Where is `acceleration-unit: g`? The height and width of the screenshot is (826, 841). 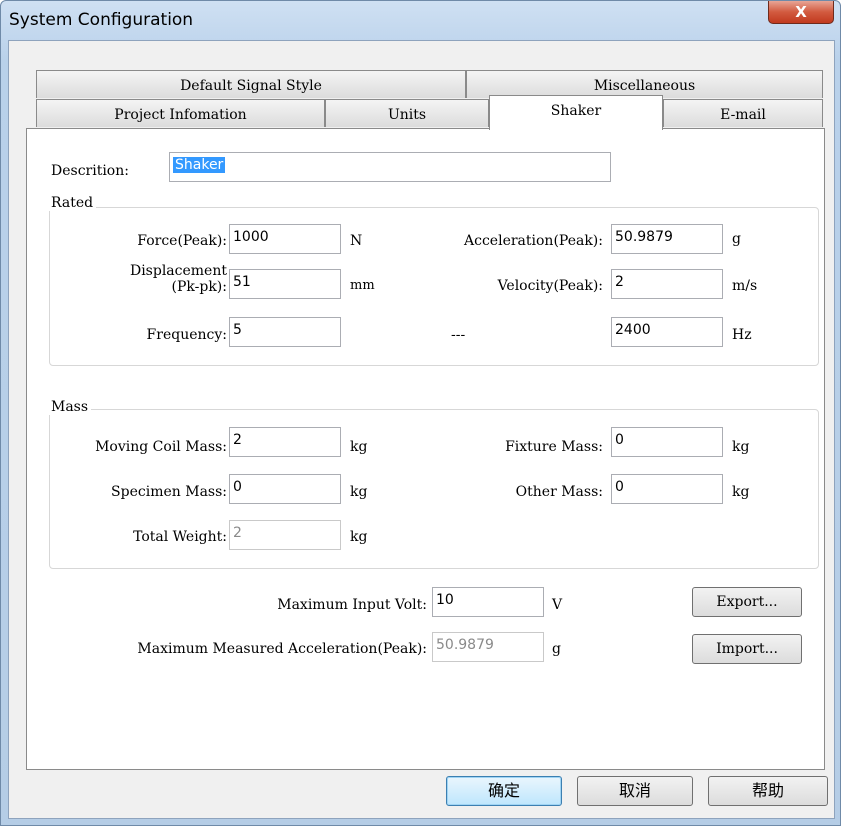 acceleration-unit: g is located at coordinates (736, 239).